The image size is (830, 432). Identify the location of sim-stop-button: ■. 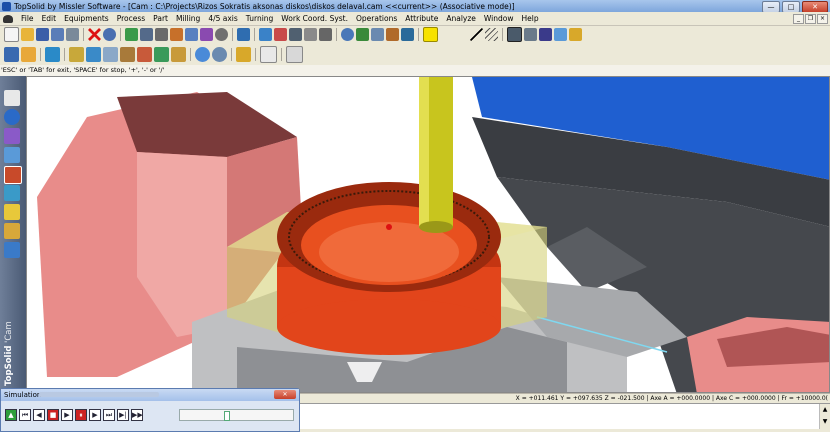
(53, 415).